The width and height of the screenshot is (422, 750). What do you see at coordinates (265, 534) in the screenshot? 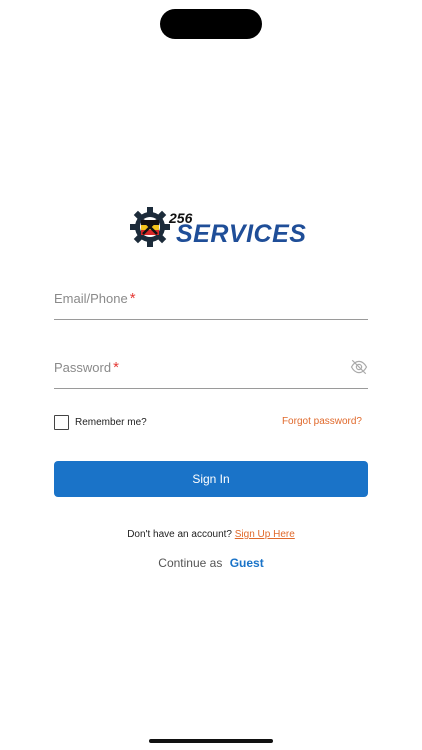
I see `sign-up-link: Sign Up Here` at bounding box center [265, 534].